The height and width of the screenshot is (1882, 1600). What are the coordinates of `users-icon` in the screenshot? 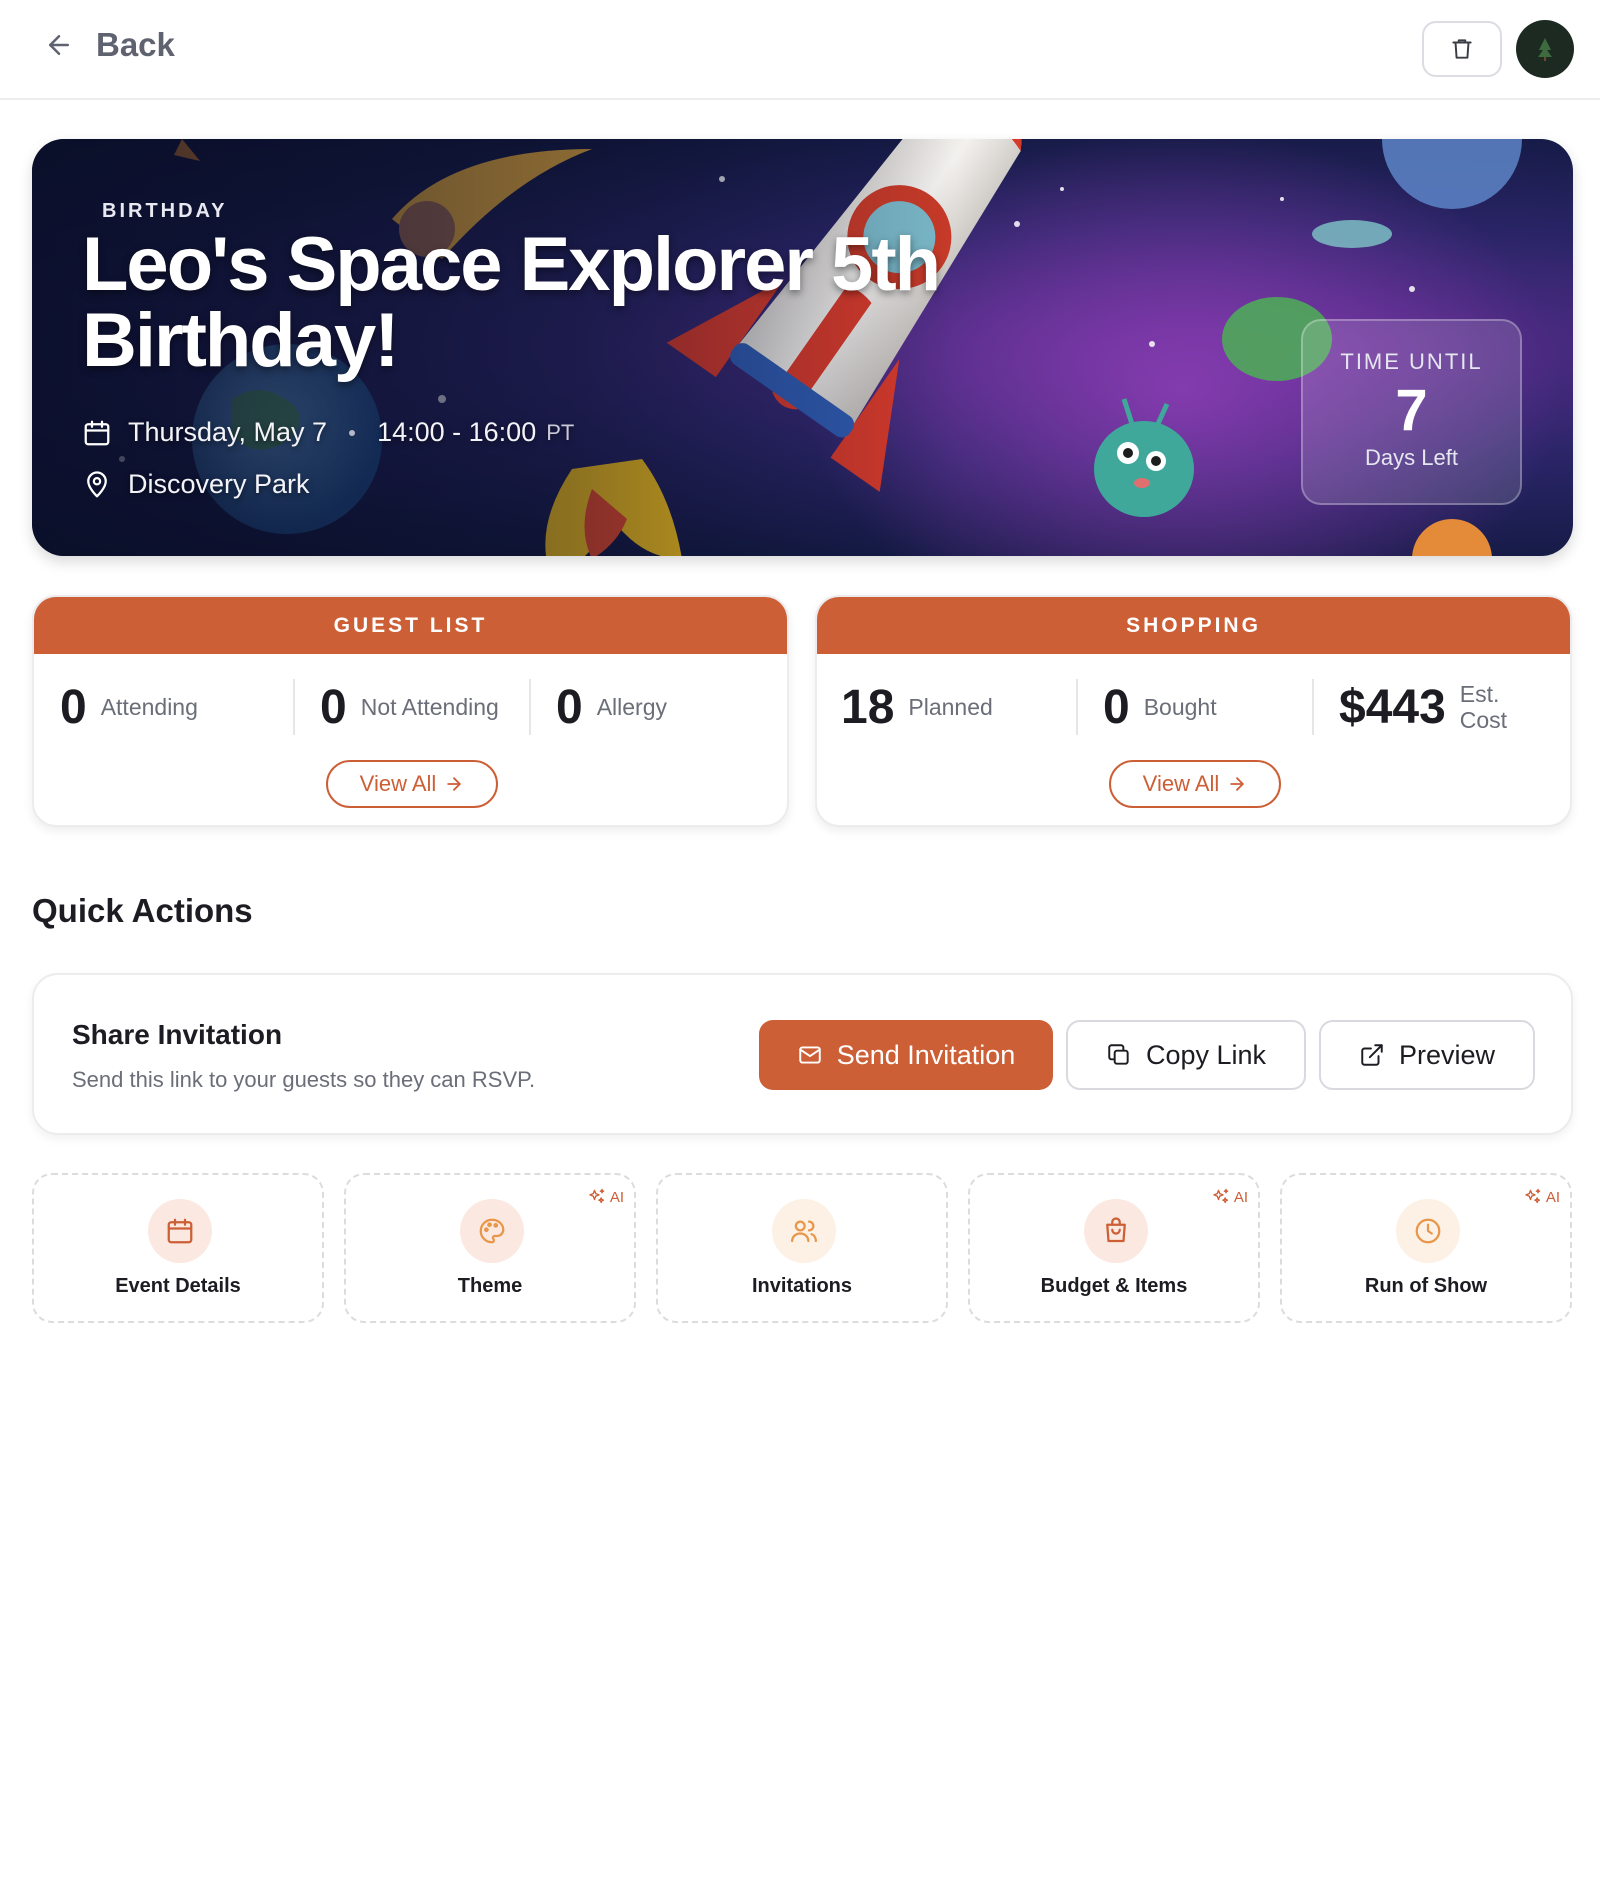 It's located at (804, 1231).